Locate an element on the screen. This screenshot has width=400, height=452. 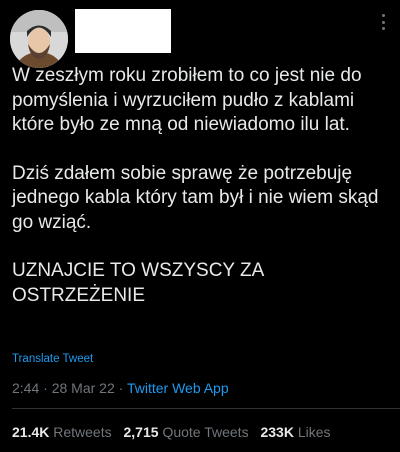
redacted-name-block is located at coordinates (123, 31).